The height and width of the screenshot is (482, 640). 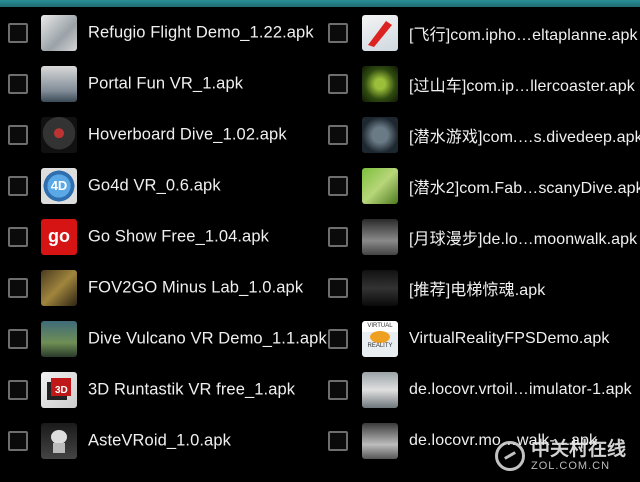 What do you see at coordinates (380, 134) in the screenshot?
I see `divedeep-app-icon` at bounding box center [380, 134].